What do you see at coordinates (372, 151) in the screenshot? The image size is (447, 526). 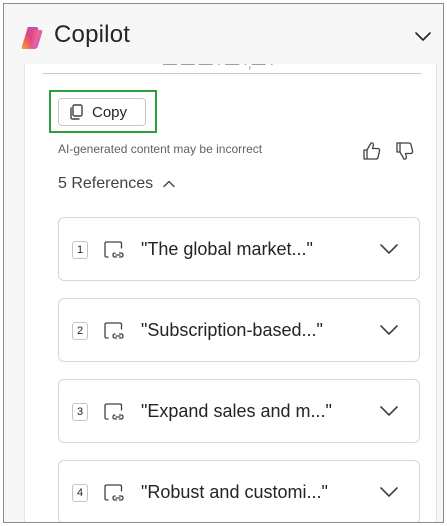 I see `thumb-up-icon` at bounding box center [372, 151].